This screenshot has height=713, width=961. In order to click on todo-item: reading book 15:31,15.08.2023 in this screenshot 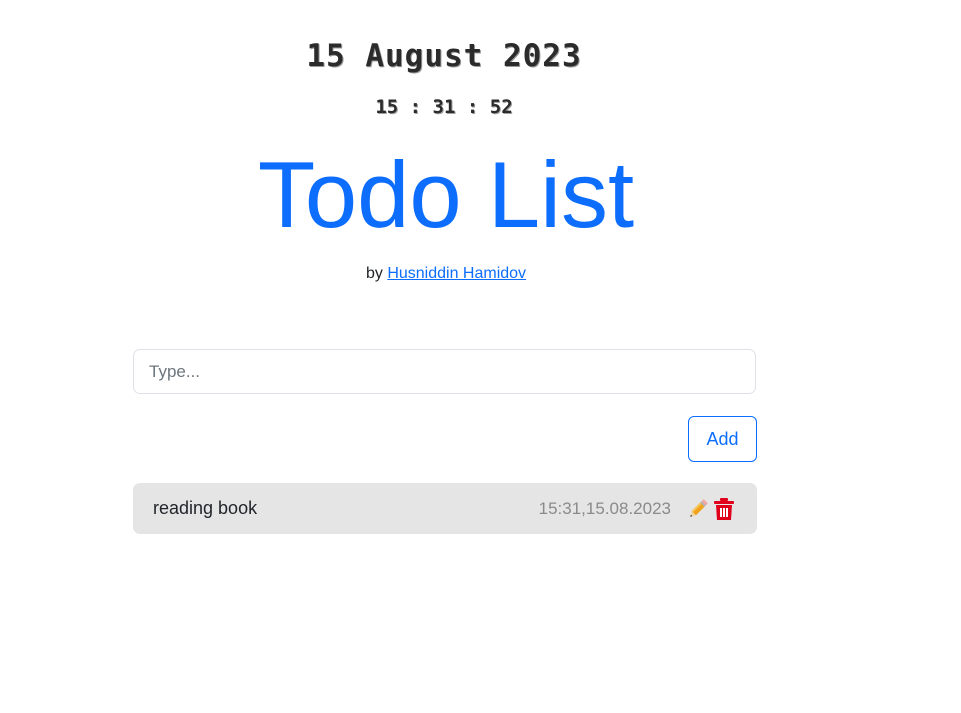, I will do `click(445, 508)`.